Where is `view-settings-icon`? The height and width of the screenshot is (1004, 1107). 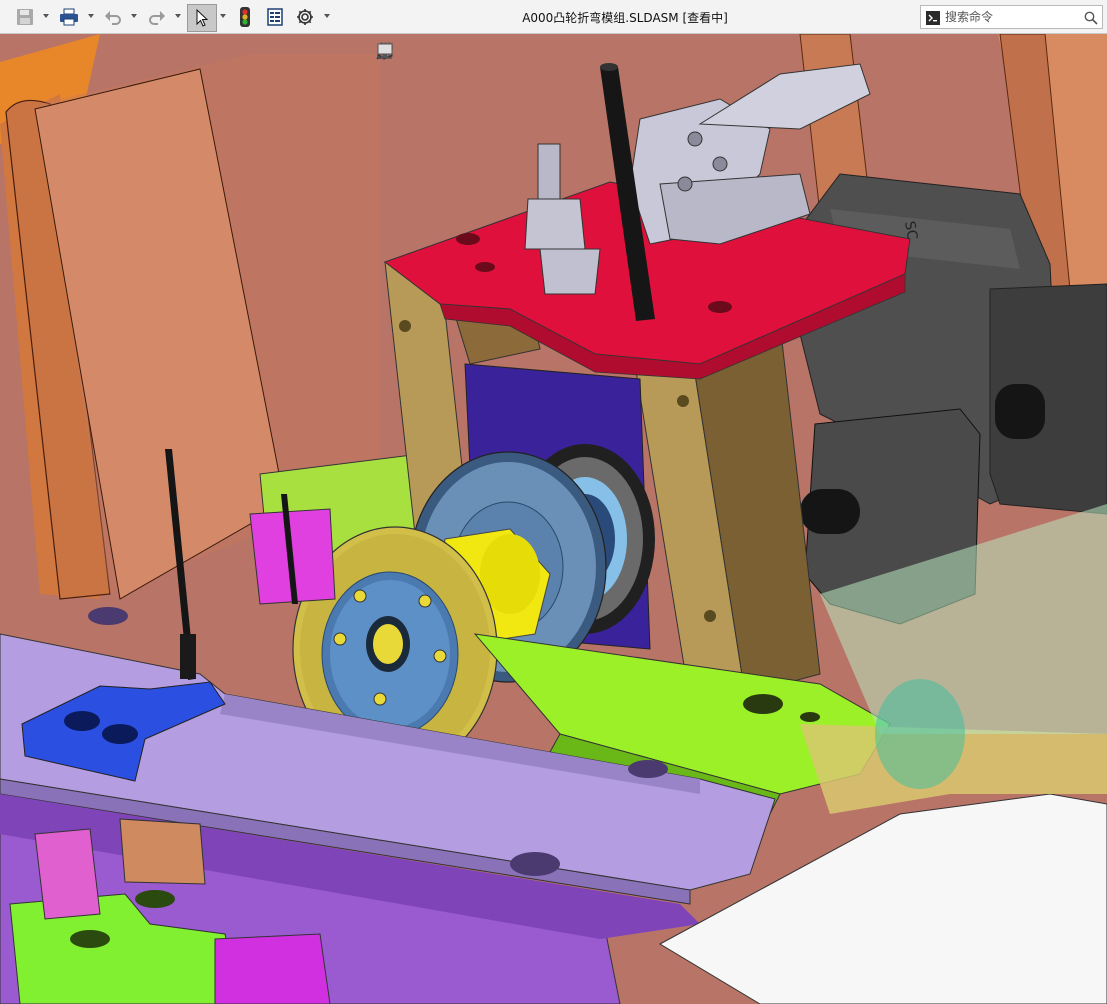
view-settings-icon is located at coordinates (510, 53).